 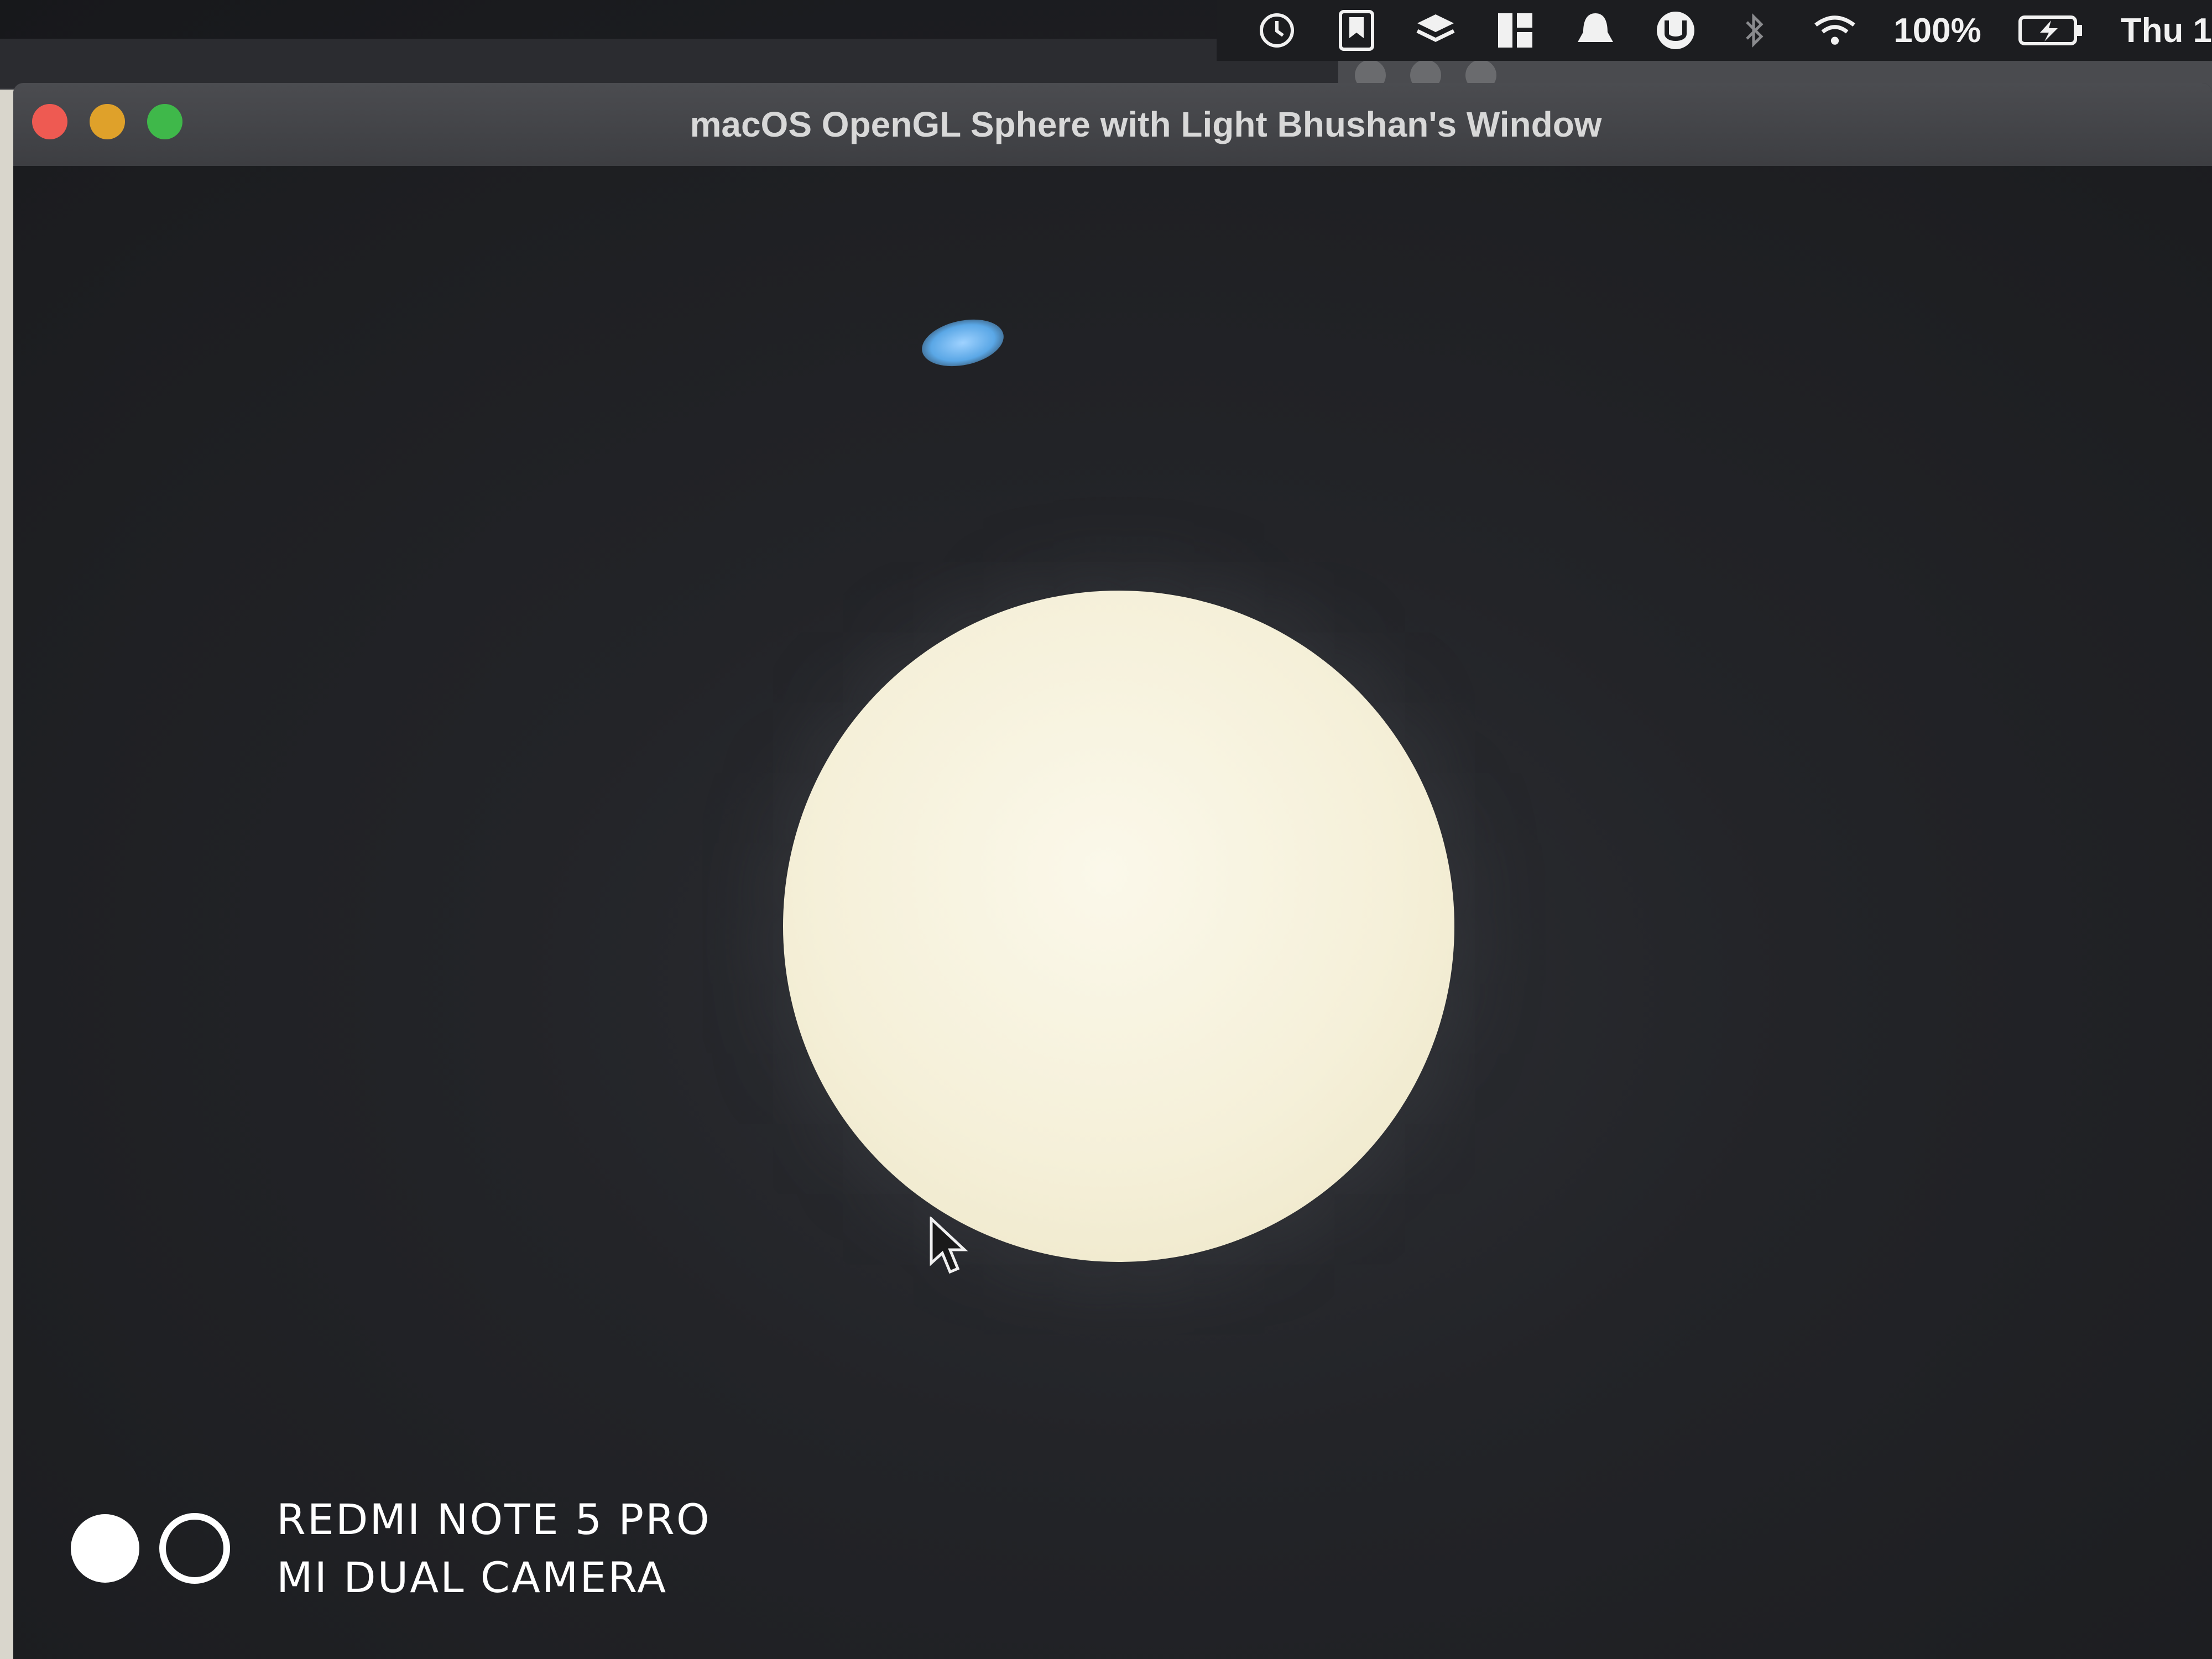 I want to click on stack-icon, so click(x=1436, y=31).